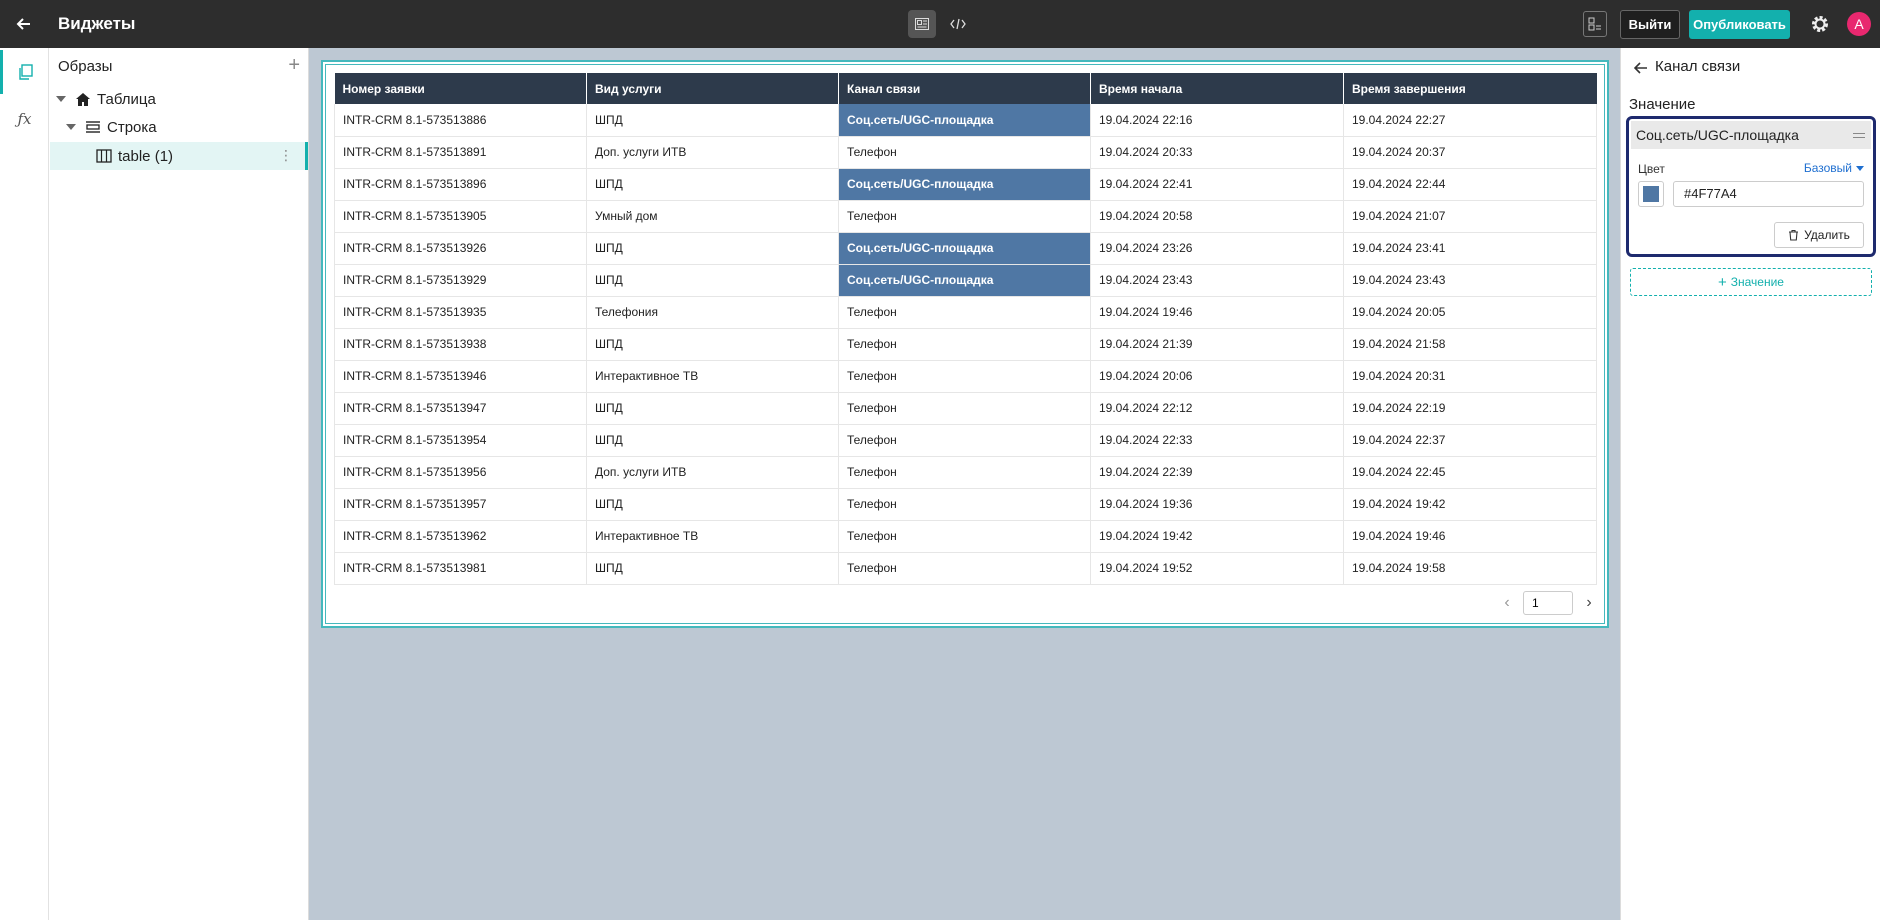 This screenshot has width=1880, height=920. I want to click on table-cell: INTR-CRM 8.1-573513929, so click(460, 280).